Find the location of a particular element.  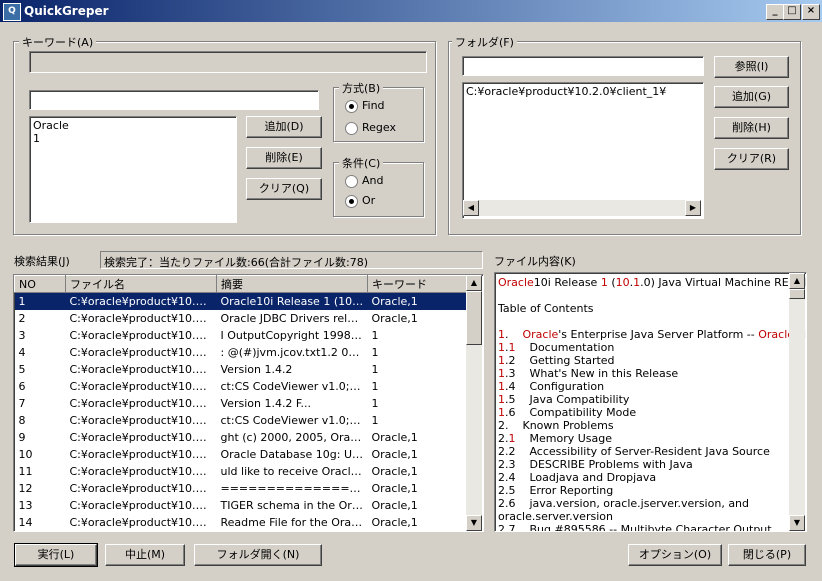

list-item: C:¥oracle¥product¥10.2.0¥client_1¥ is located at coordinates (583, 91).